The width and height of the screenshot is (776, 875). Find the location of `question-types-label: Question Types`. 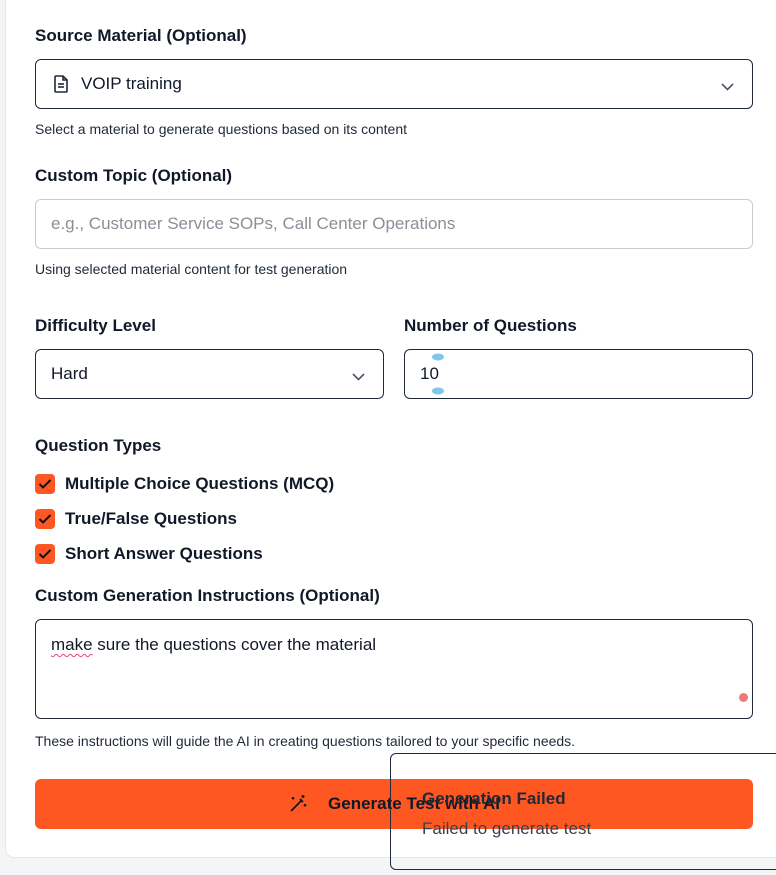

question-types-label: Question Types is located at coordinates (98, 445).